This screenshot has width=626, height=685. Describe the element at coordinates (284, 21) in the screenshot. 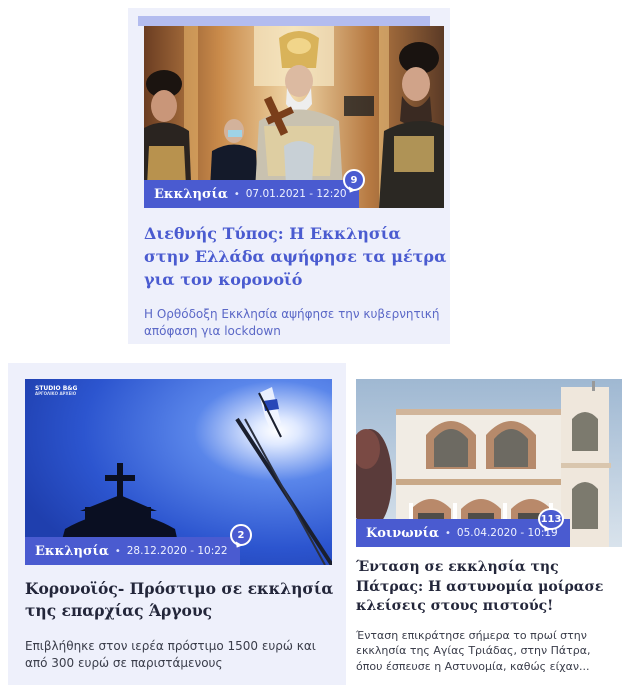

I see `image-frame-accent` at that location.